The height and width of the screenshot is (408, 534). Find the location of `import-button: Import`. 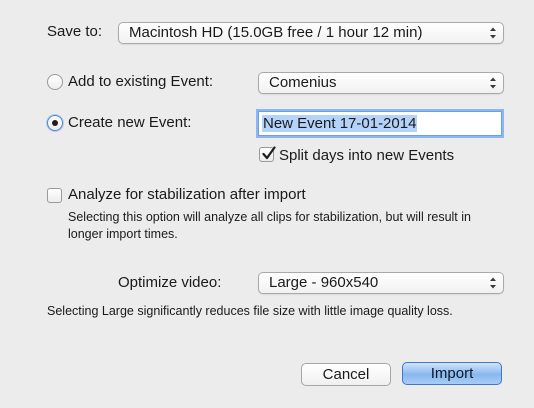

import-button: Import is located at coordinates (452, 373).